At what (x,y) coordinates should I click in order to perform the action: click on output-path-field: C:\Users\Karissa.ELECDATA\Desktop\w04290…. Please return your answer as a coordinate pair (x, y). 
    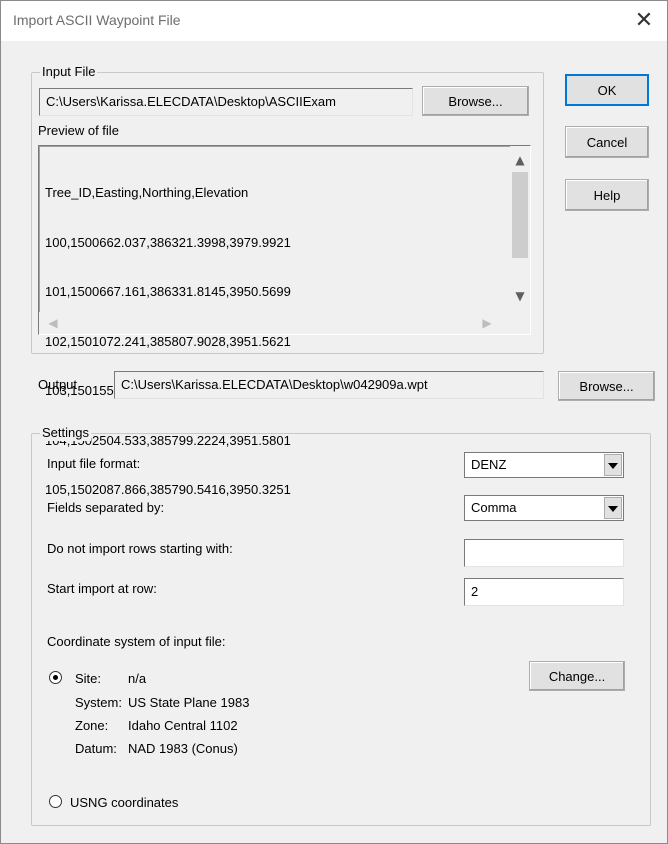
    Looking at the image, I should click on (329, 385).